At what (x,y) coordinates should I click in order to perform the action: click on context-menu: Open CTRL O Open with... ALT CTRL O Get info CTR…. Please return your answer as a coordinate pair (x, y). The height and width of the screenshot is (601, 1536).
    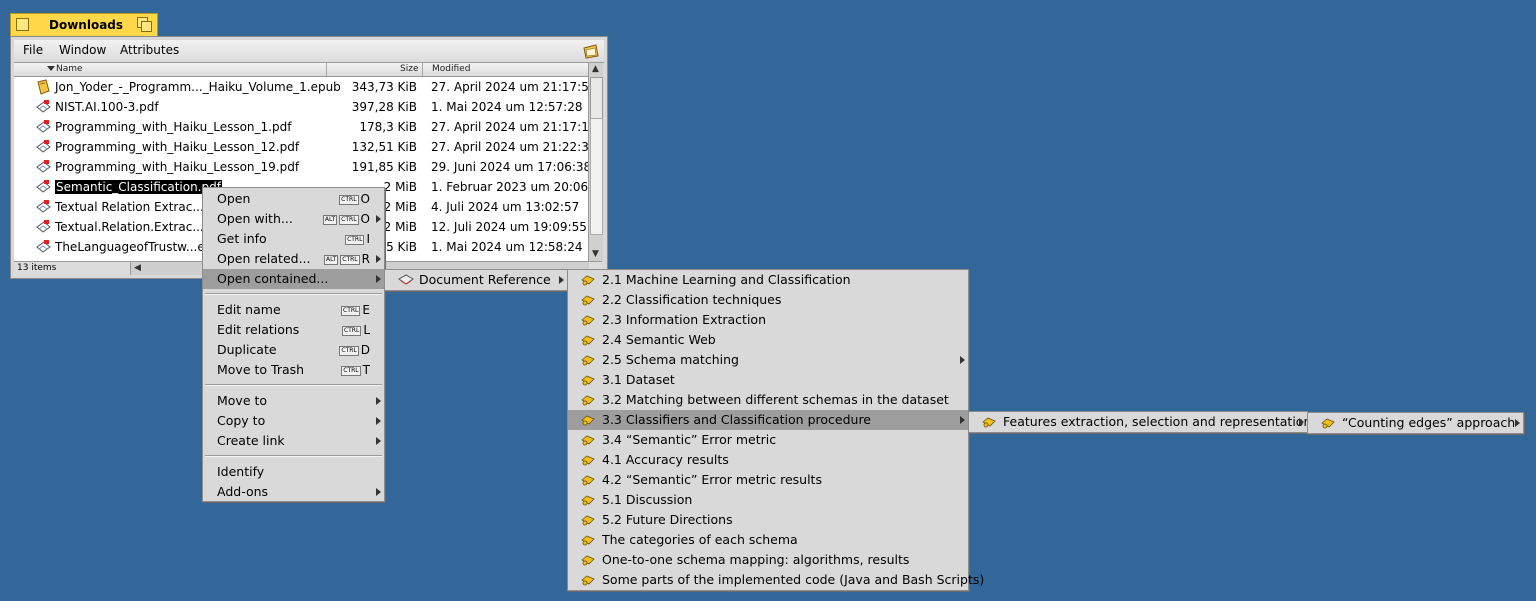
    Looking at the image, I should click on (293, 344).